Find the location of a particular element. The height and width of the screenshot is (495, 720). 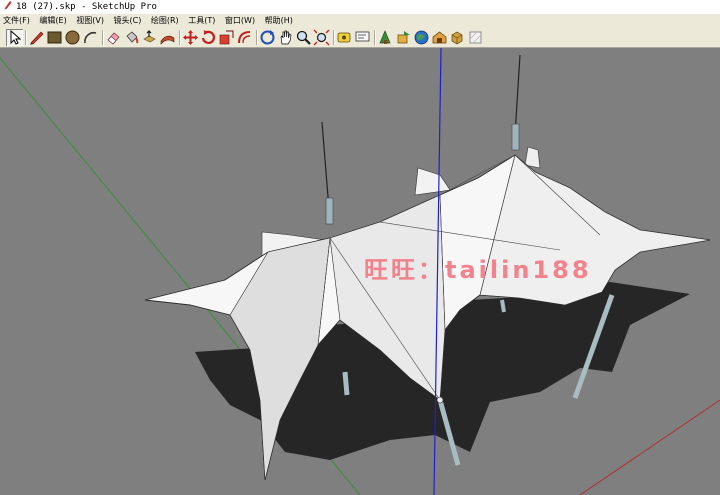

text-label-icon is located at coordinates (362, 37).